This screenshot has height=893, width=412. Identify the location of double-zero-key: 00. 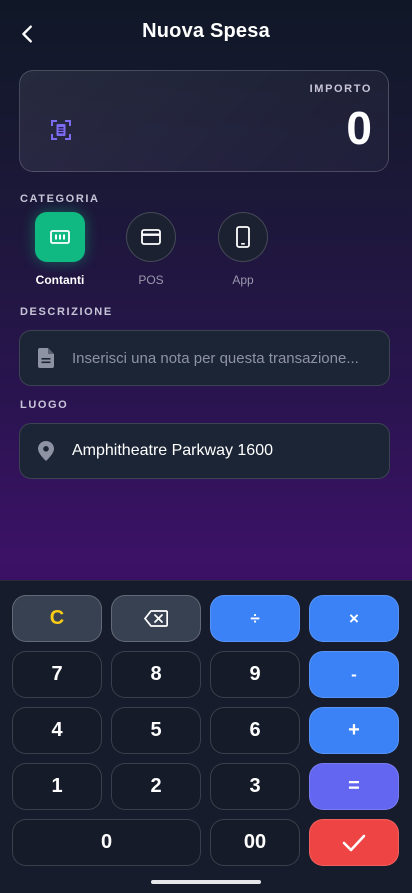
(255, 842).